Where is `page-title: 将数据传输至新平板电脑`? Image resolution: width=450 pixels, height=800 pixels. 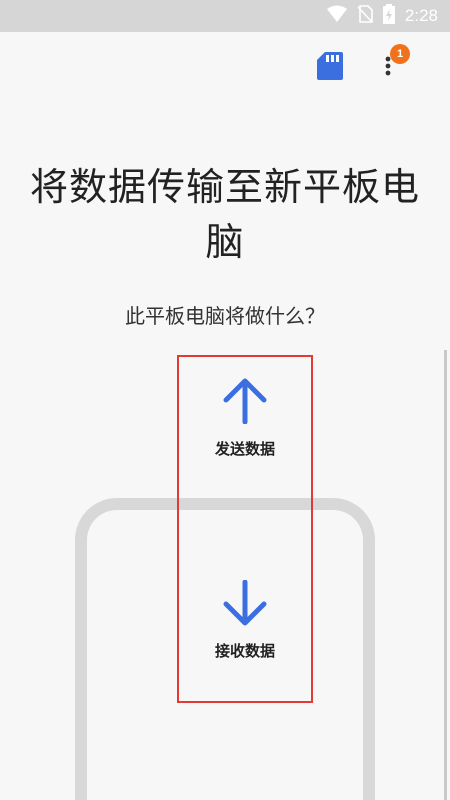 page-title: 将数据传输至新平板电脑 is located at coordinates (224, 214).